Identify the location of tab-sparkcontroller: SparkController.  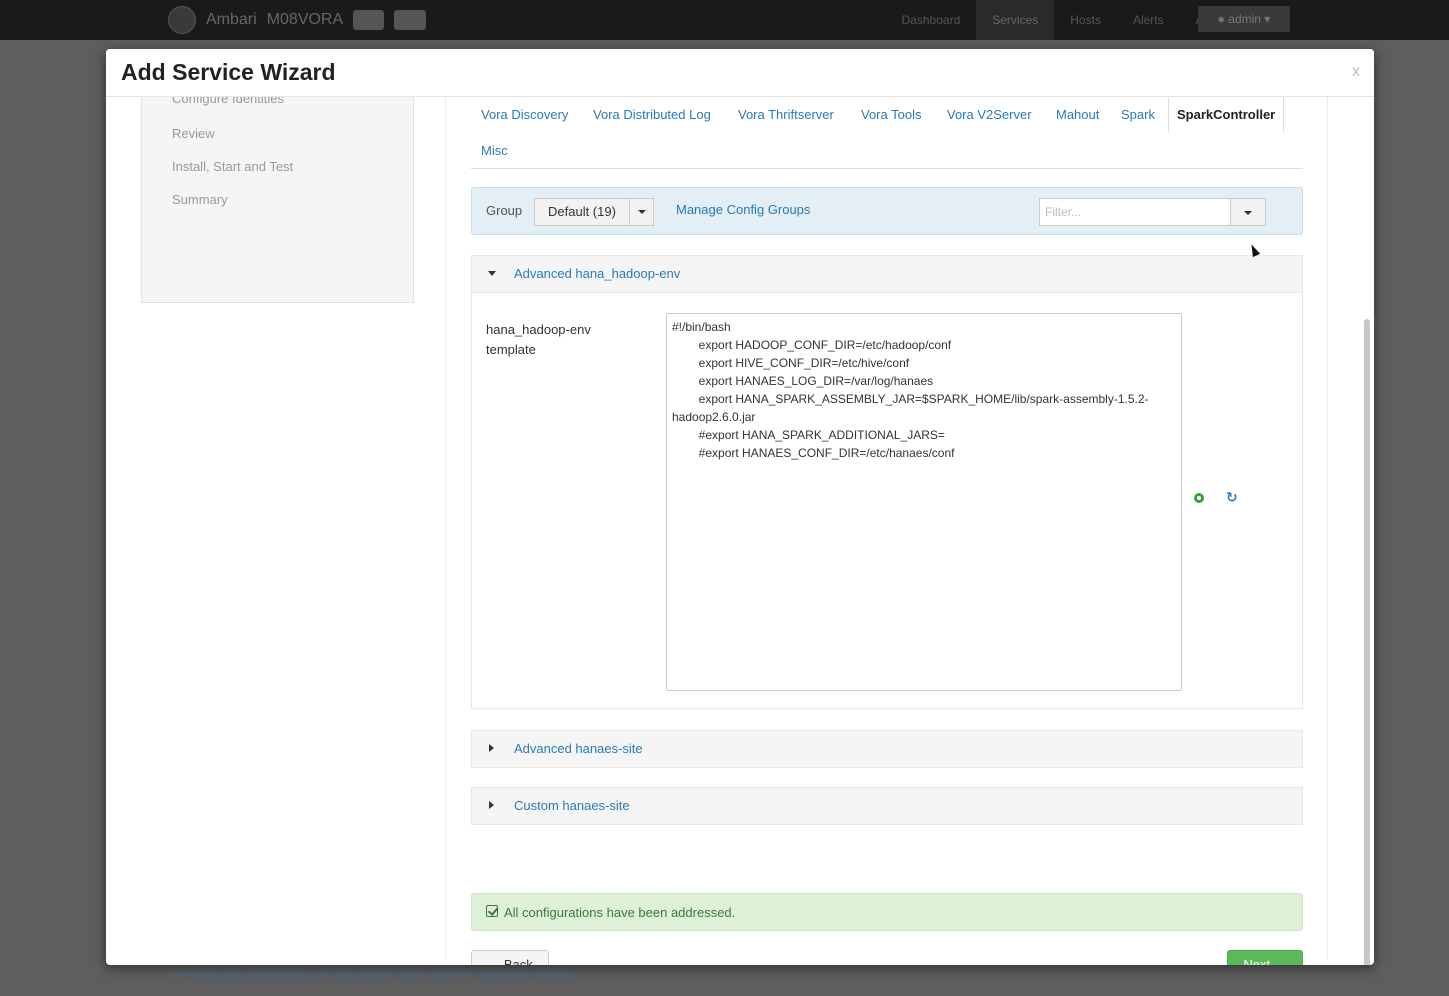
(1226, 115).